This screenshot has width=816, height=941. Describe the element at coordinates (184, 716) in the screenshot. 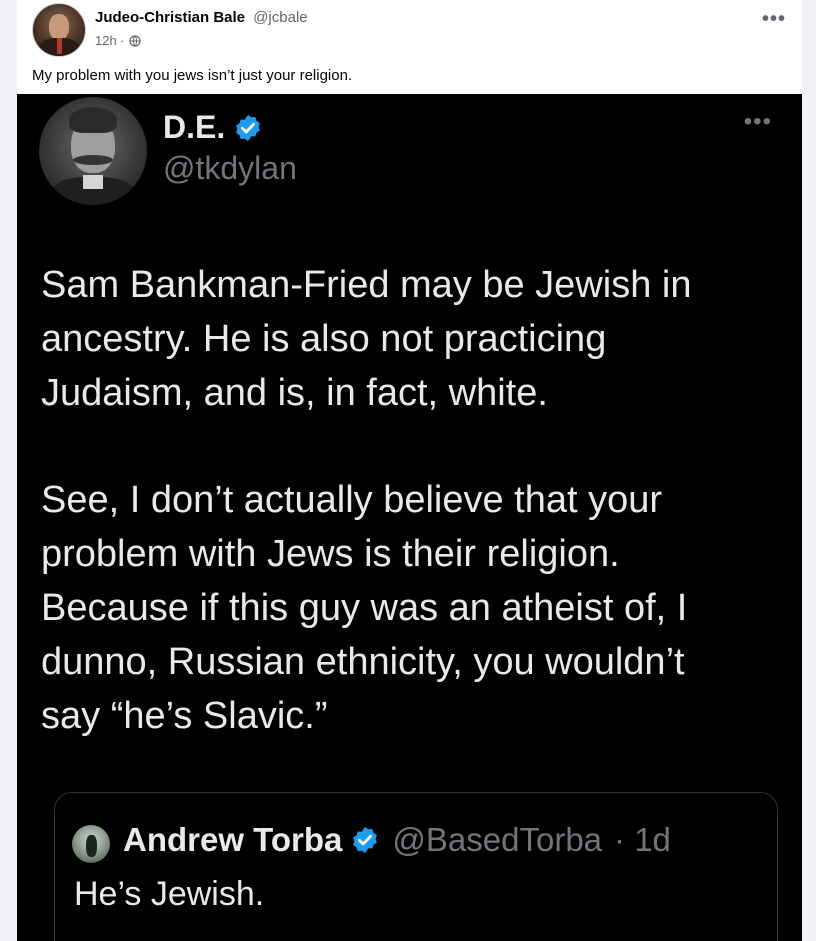

I see `tweet-line: say “he’s Slavic.”` at that location.